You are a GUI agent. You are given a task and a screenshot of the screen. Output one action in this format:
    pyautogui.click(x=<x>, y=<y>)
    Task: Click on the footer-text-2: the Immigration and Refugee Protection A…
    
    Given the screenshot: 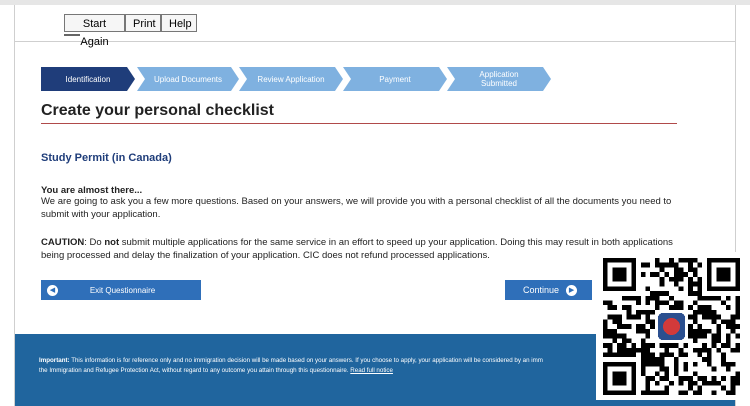 What is the action you would take?
    pyautogui.click(x=194, y=370)
    